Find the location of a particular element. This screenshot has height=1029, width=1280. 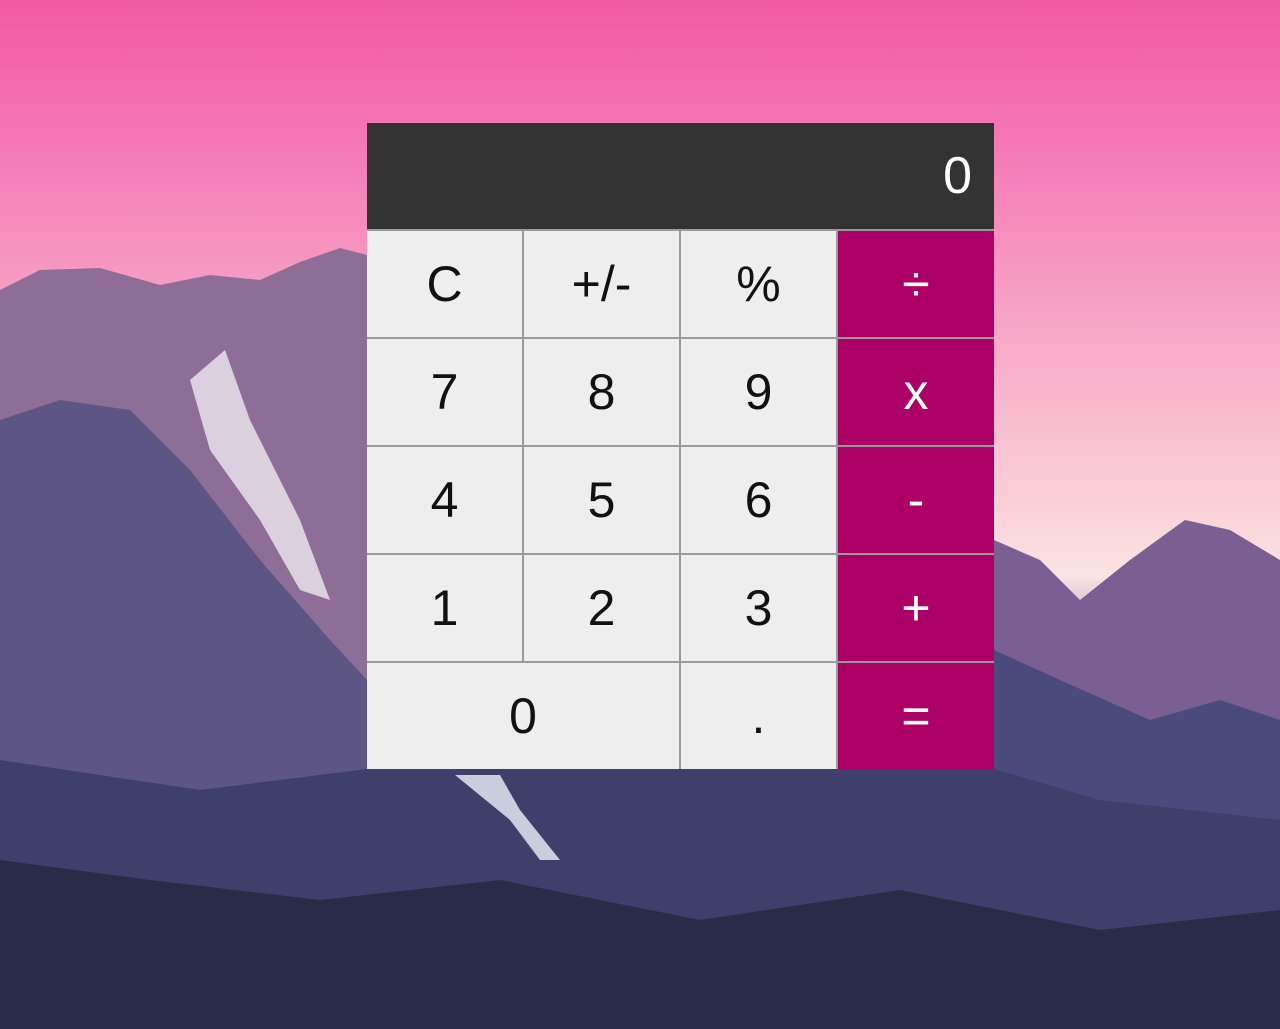

digit-0-button: 0 is located at coordinates (523, 716).